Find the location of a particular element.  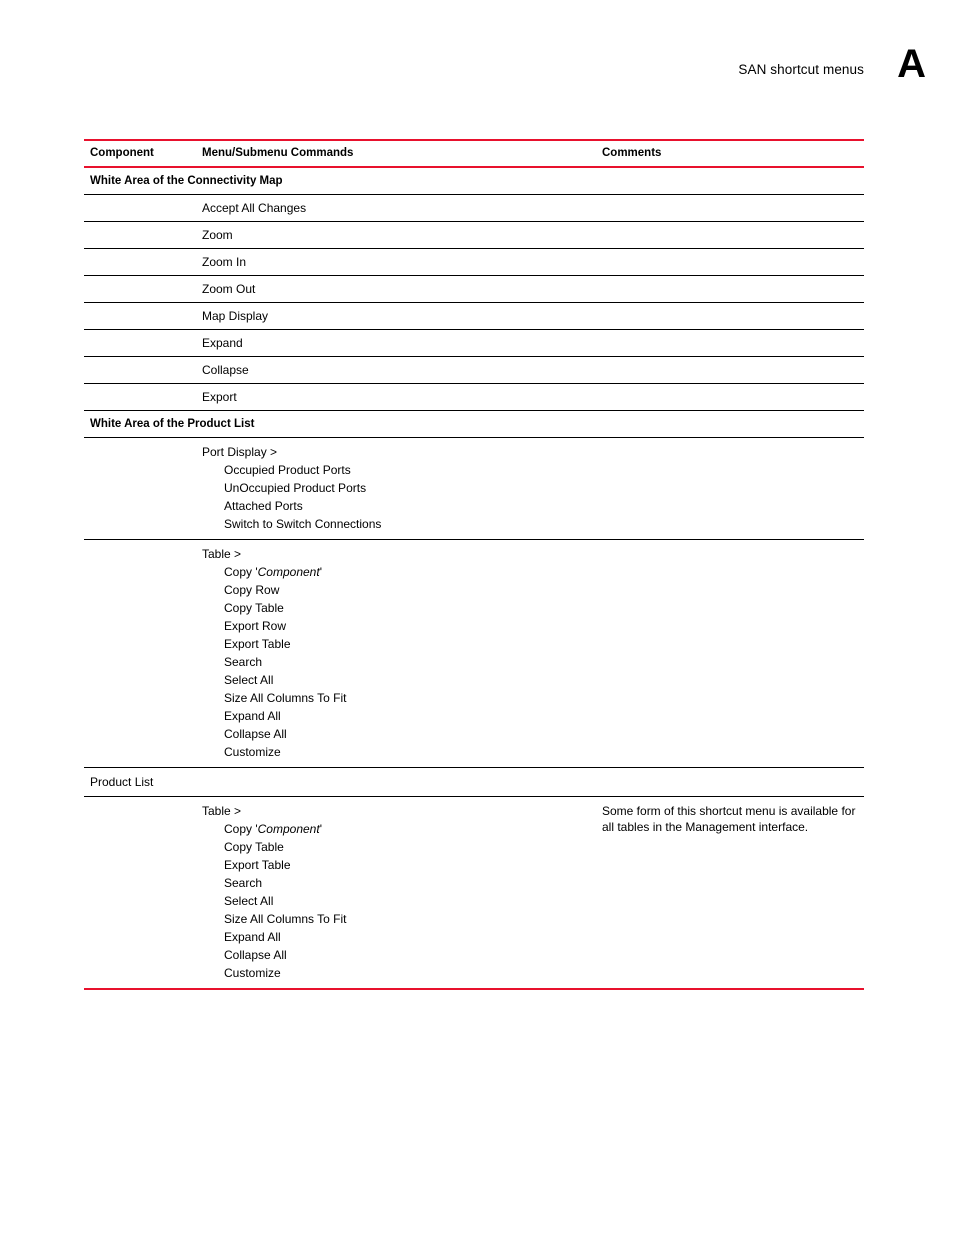

column-header-comments: Comments is located at coordinates (632, 153).